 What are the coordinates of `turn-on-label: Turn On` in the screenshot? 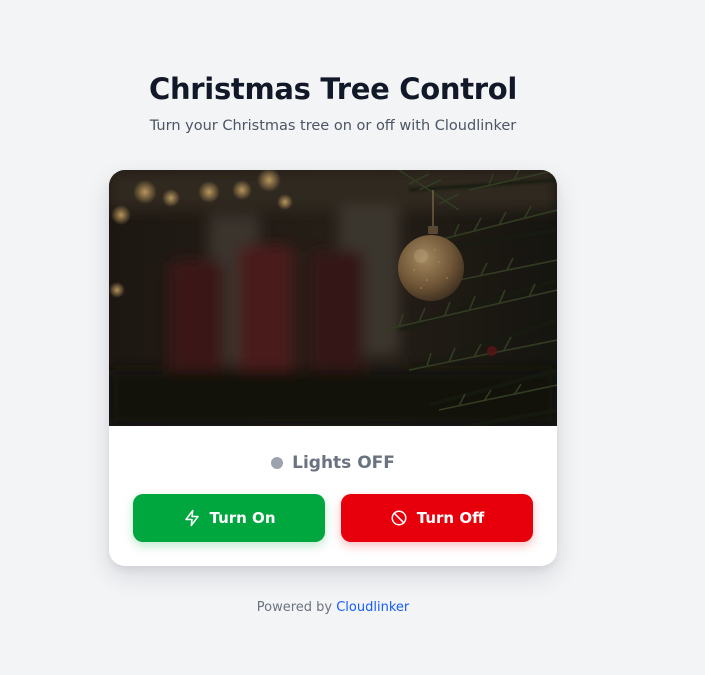 It's located at (242, 518).